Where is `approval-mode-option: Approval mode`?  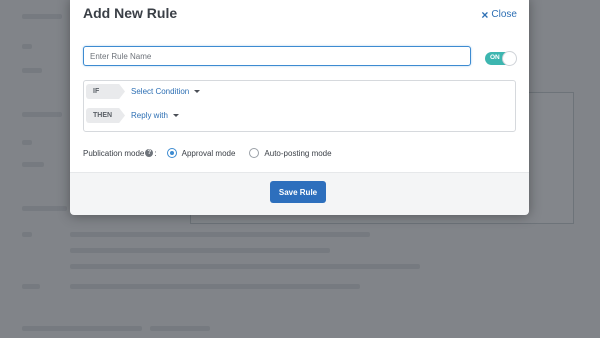 approval-mode-option: Approval mode is located at coordinates (201, 153).